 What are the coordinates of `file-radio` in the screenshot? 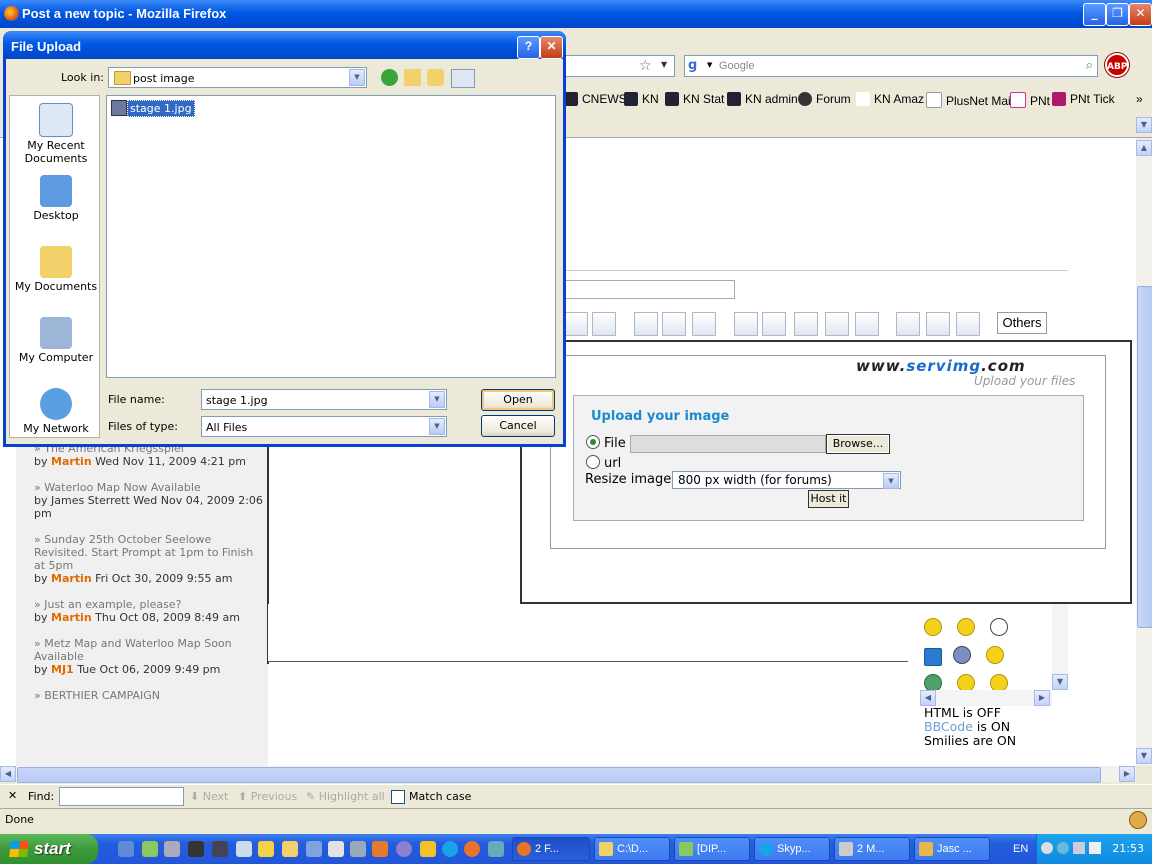 It's located at (593, 442).